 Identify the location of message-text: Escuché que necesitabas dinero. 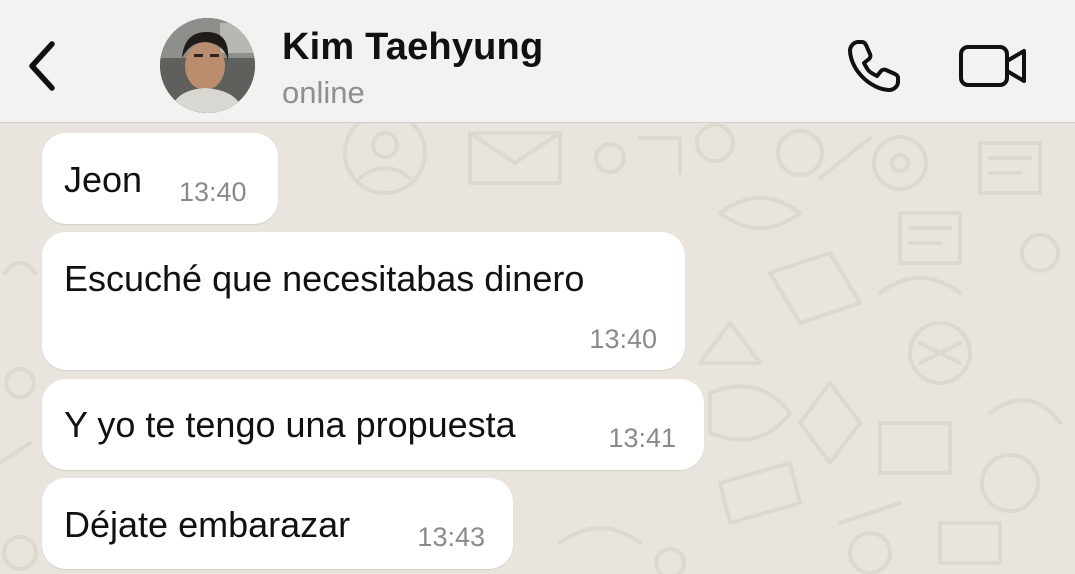
(324, 278).